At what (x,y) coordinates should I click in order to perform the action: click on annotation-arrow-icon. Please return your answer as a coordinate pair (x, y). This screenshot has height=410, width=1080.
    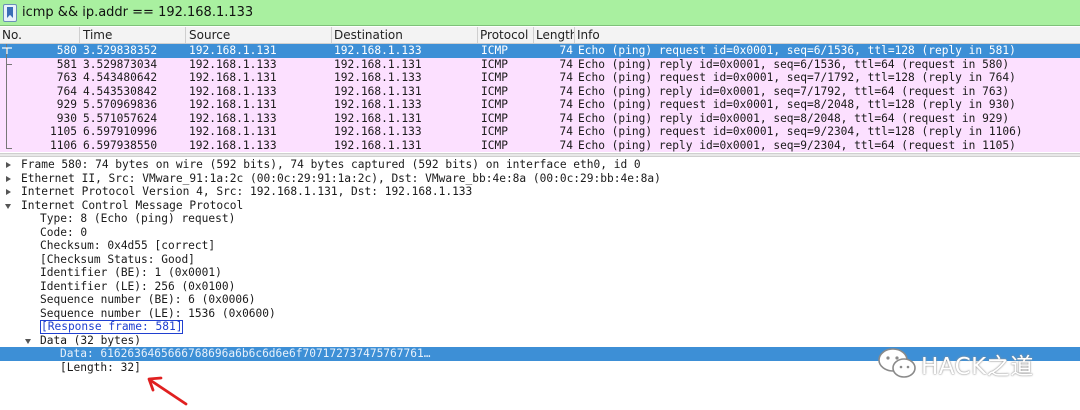
    Looking at the image, I should click on (167, 391).